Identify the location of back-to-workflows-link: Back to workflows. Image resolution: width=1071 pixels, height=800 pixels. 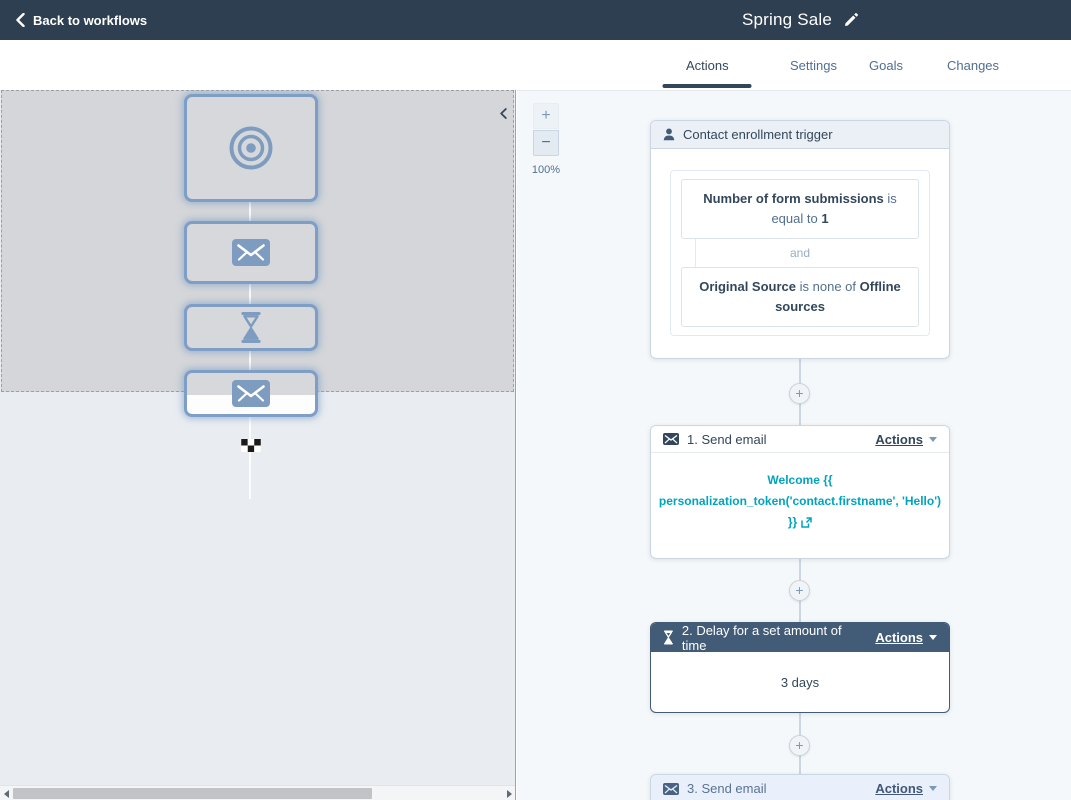
(81, 20).